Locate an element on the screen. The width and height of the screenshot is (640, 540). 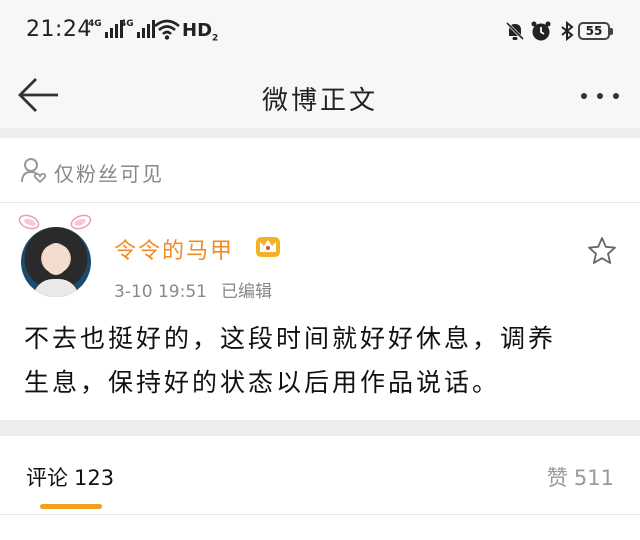
tab-likes: 赞 511 is located at coordinates (580, 477).